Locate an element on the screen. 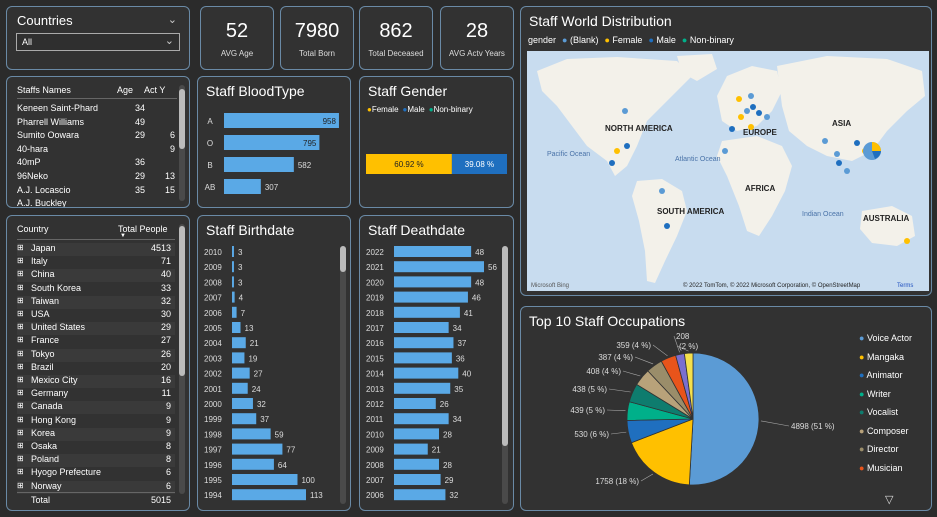  table-row: Sumito Oowara 29 6 is located at coordinates (97, 136).